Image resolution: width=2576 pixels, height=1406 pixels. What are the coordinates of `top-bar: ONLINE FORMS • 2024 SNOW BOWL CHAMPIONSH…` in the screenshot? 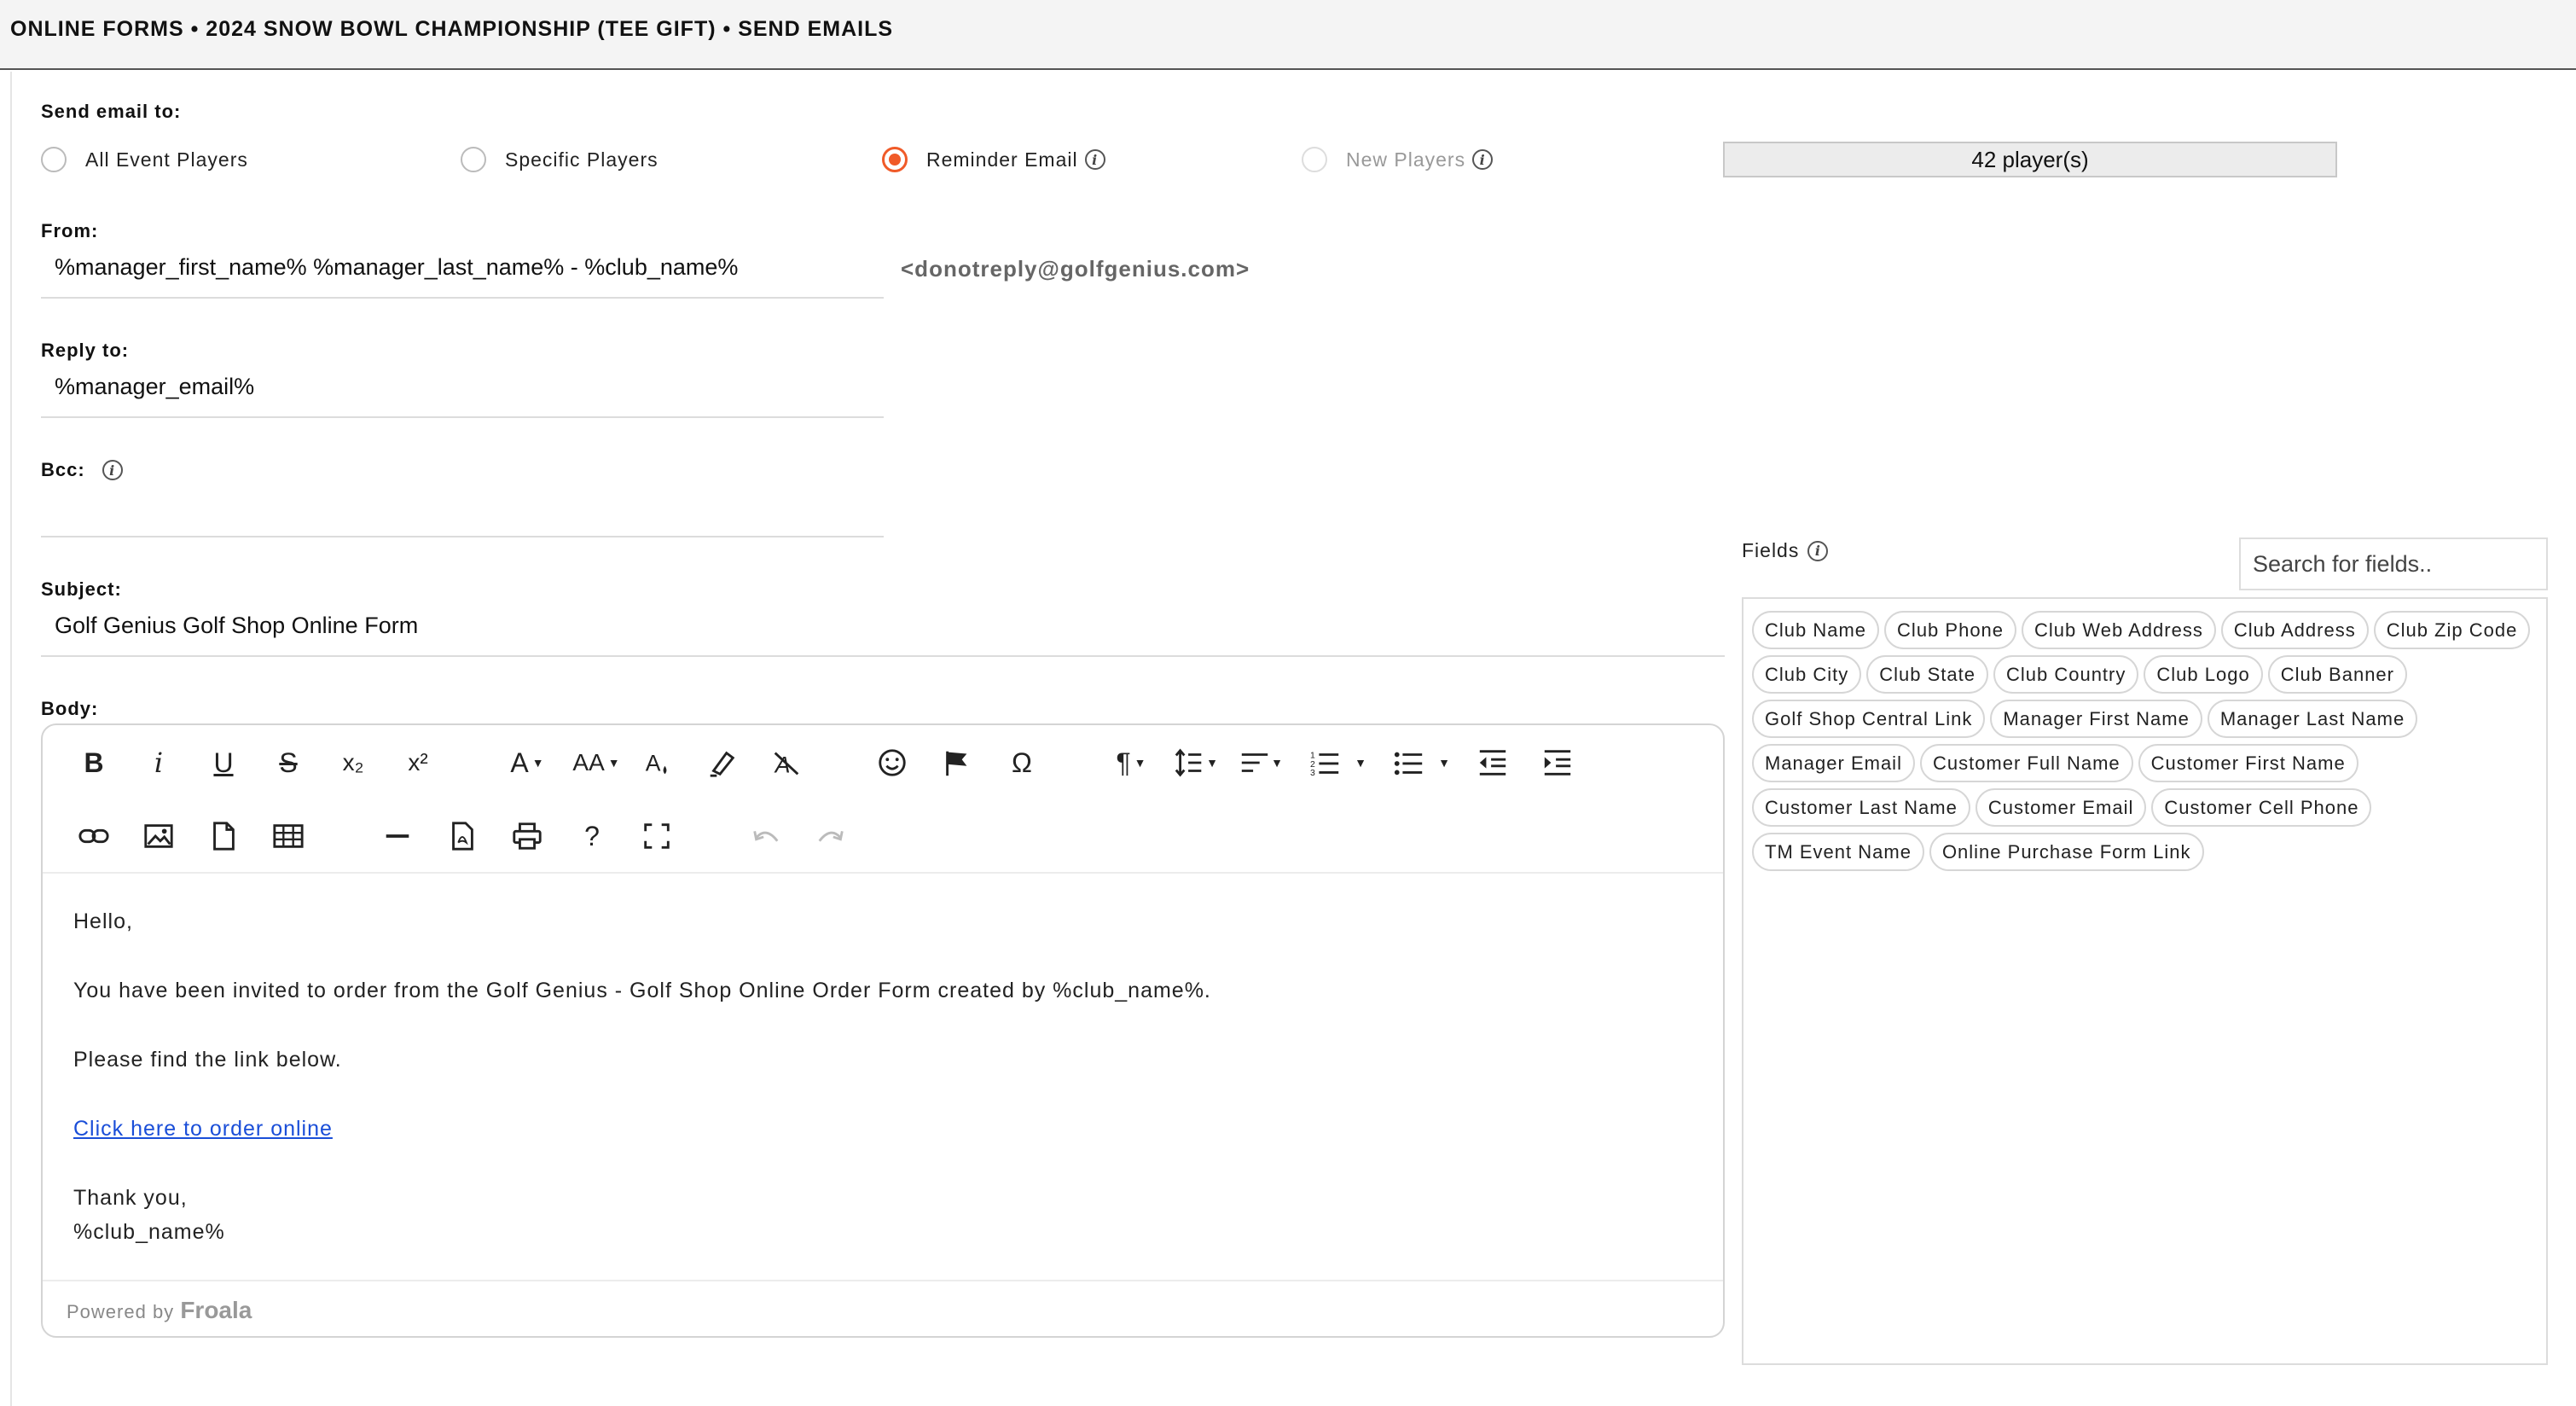 It's located at (1288, 35).